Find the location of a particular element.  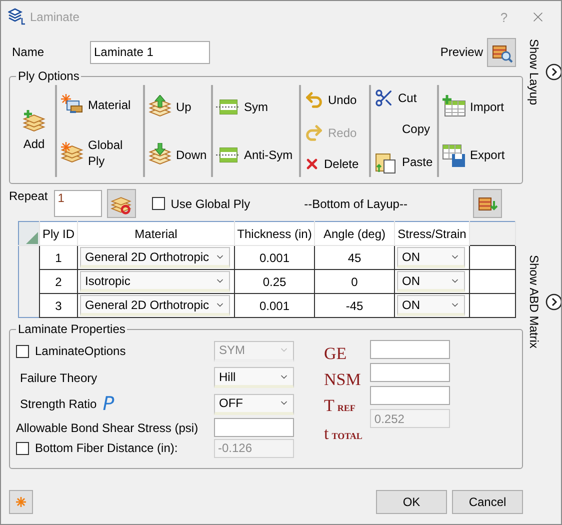

up-button: Up is located at coordinates (178, 107).